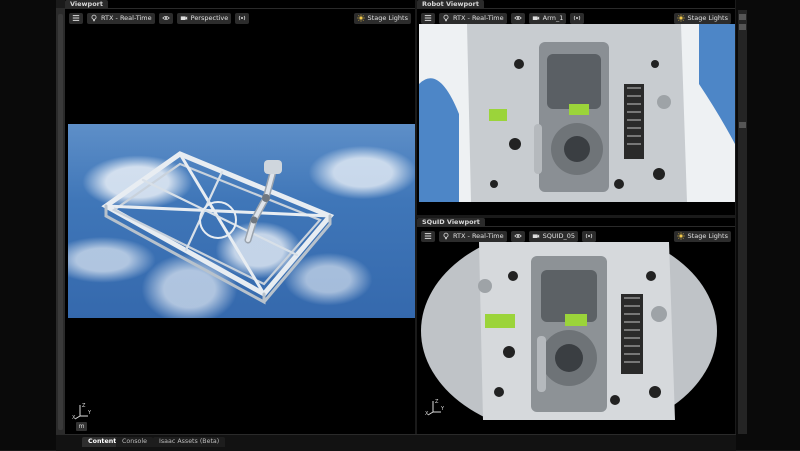  I want to click on tab-console: Console, so click(134, 442).